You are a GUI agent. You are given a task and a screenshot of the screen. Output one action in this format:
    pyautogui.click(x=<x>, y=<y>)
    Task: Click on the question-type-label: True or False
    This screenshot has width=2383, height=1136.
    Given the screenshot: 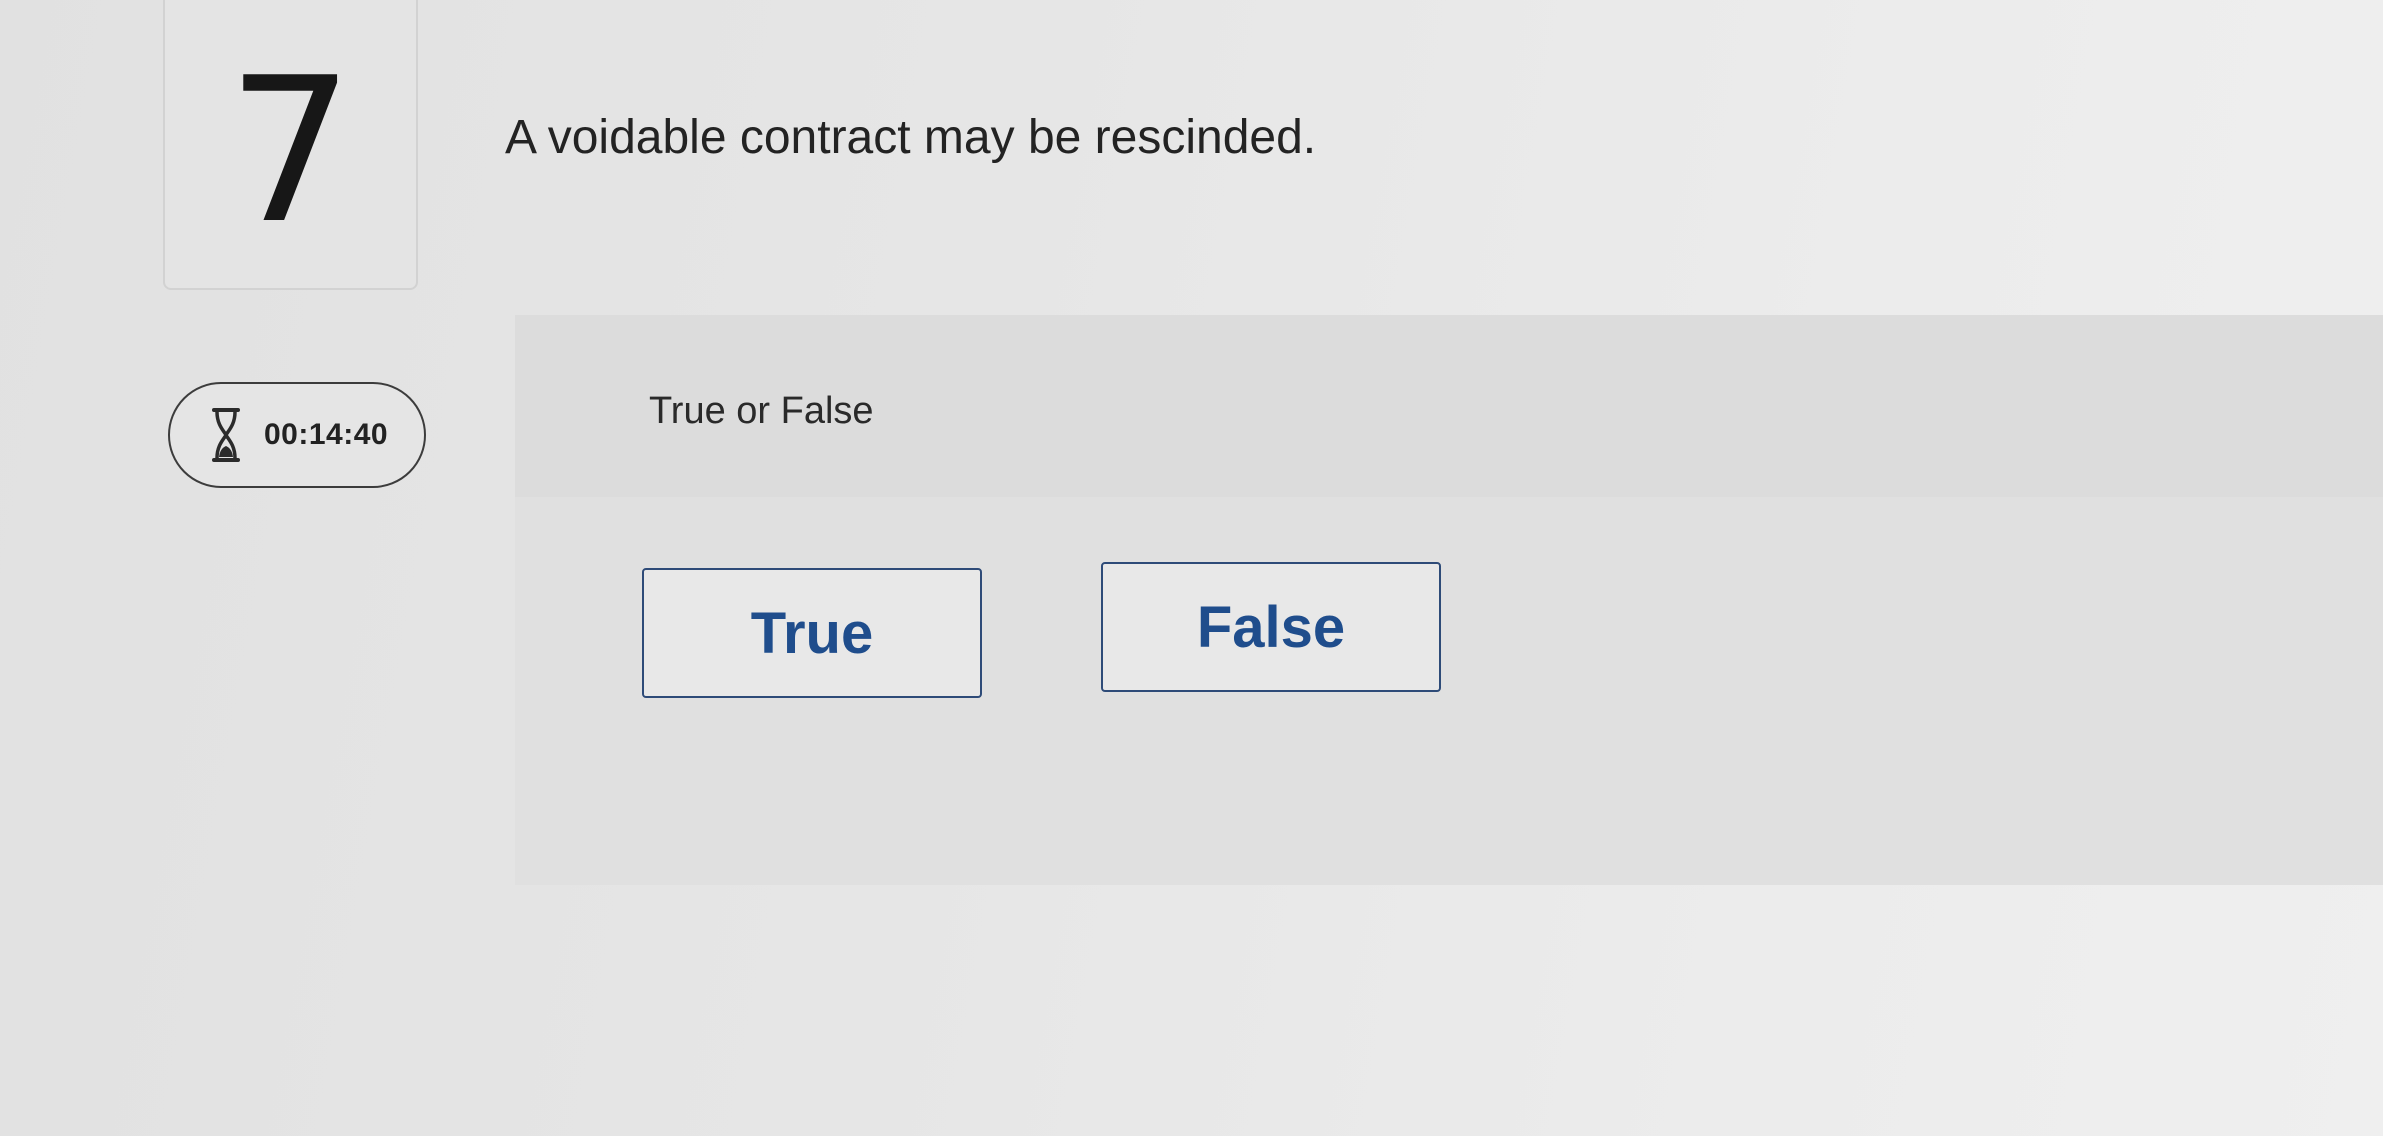 What is the action you would take?
    pyautogui.click(x=761, y=411)
    